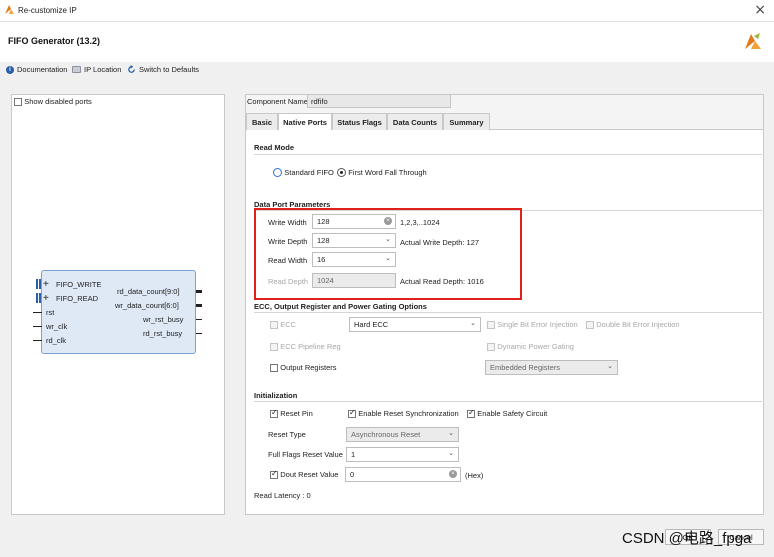 This screenshot has height=557, width=774. Describe the element at coordinates (687, 538) in the screenshot. I see `watermark: CSDN @电路_fpga` at that location.